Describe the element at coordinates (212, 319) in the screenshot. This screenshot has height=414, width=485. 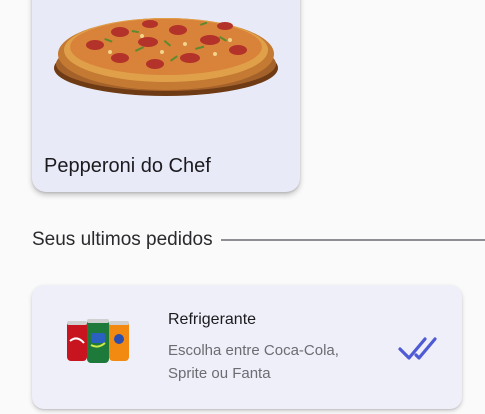
I see `order-title: Refrigerante` at that location.